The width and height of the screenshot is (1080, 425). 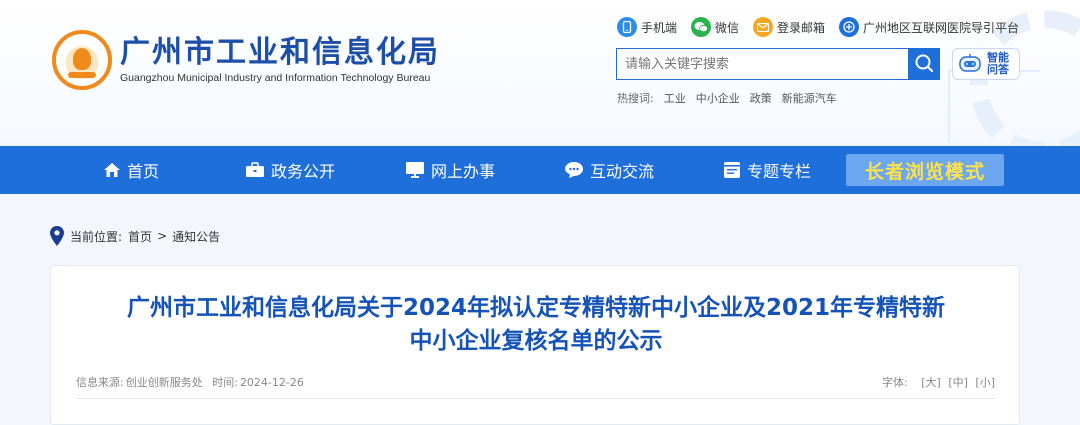 I want to click on top-link-hospital: 广州地区互联网医院导引平台, so click(x=929, y=27).